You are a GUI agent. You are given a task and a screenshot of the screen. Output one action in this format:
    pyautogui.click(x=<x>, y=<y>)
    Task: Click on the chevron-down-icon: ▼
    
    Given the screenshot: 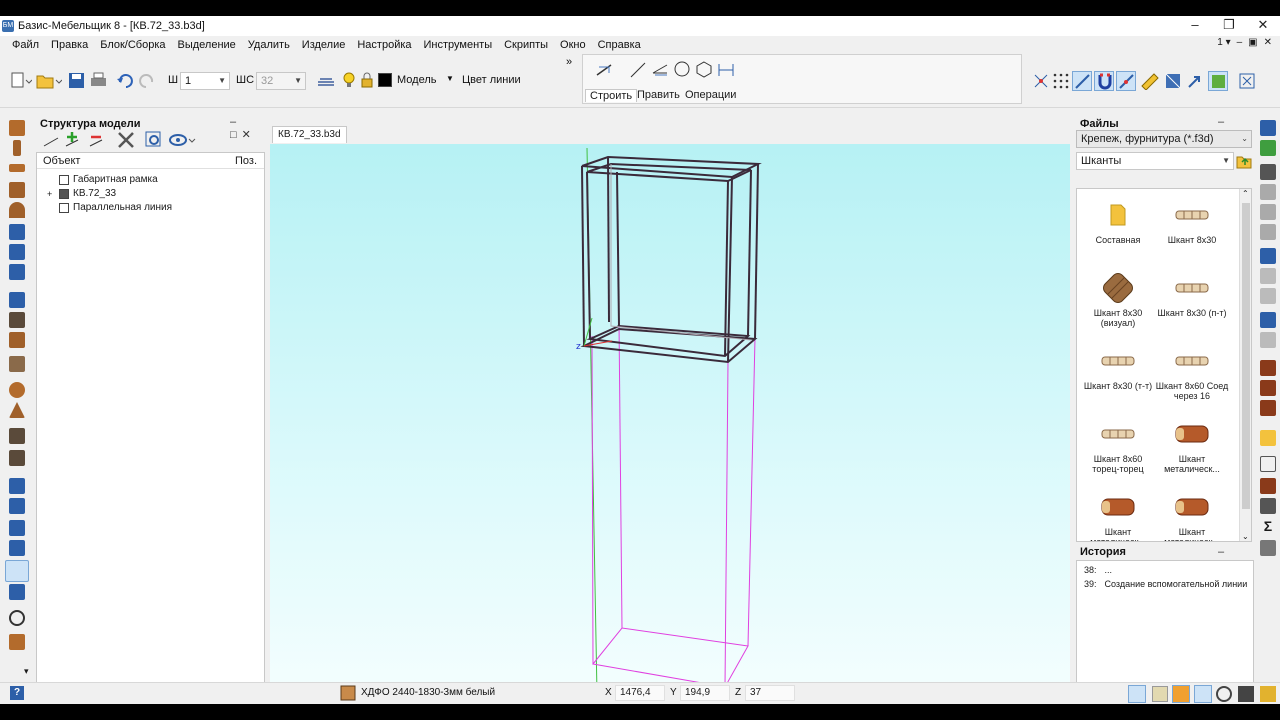 What is the action you would take?
    pyautogui.click(x=450, y=78)
    